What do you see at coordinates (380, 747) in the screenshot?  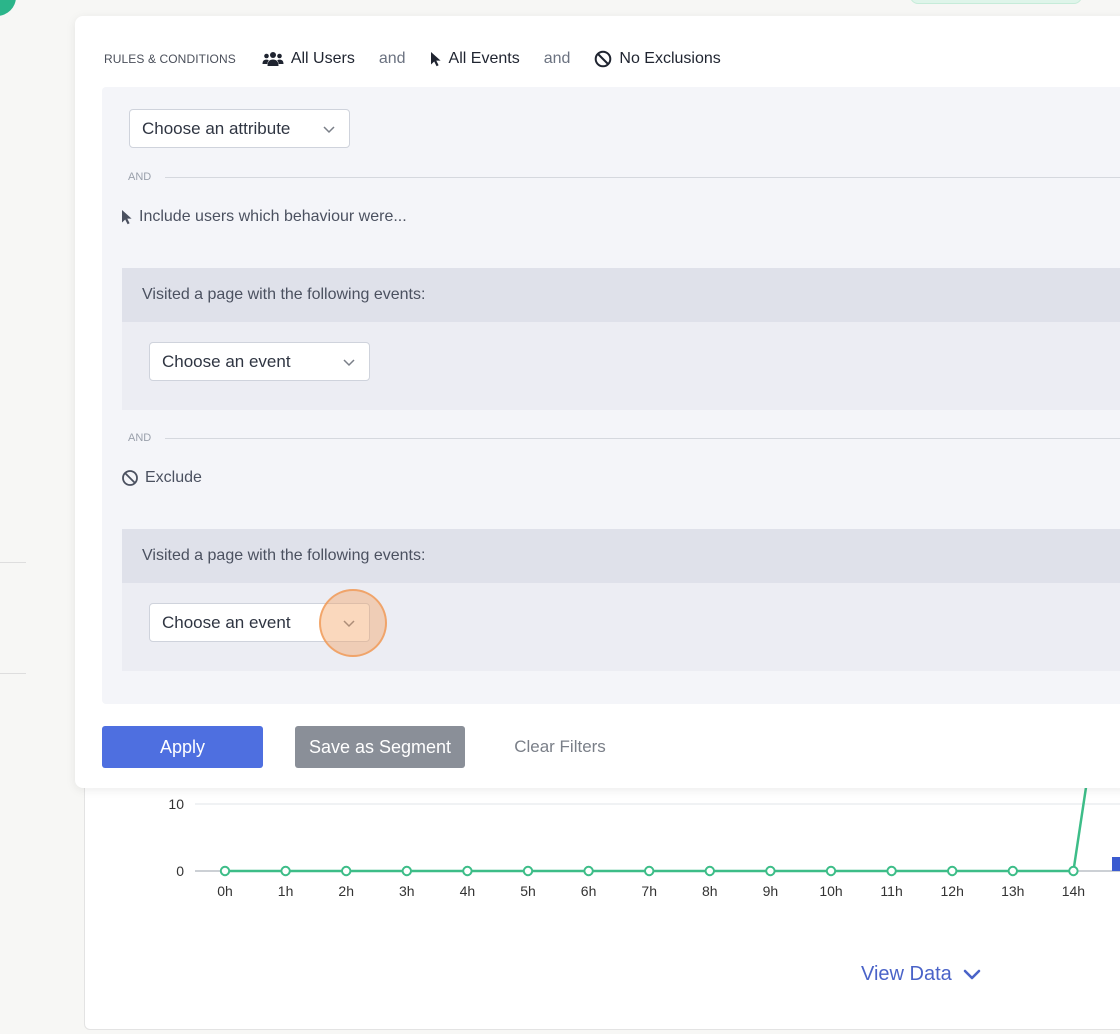 I see `save-as-segment-button: Save as Segment` at bounding box center [380, 747].